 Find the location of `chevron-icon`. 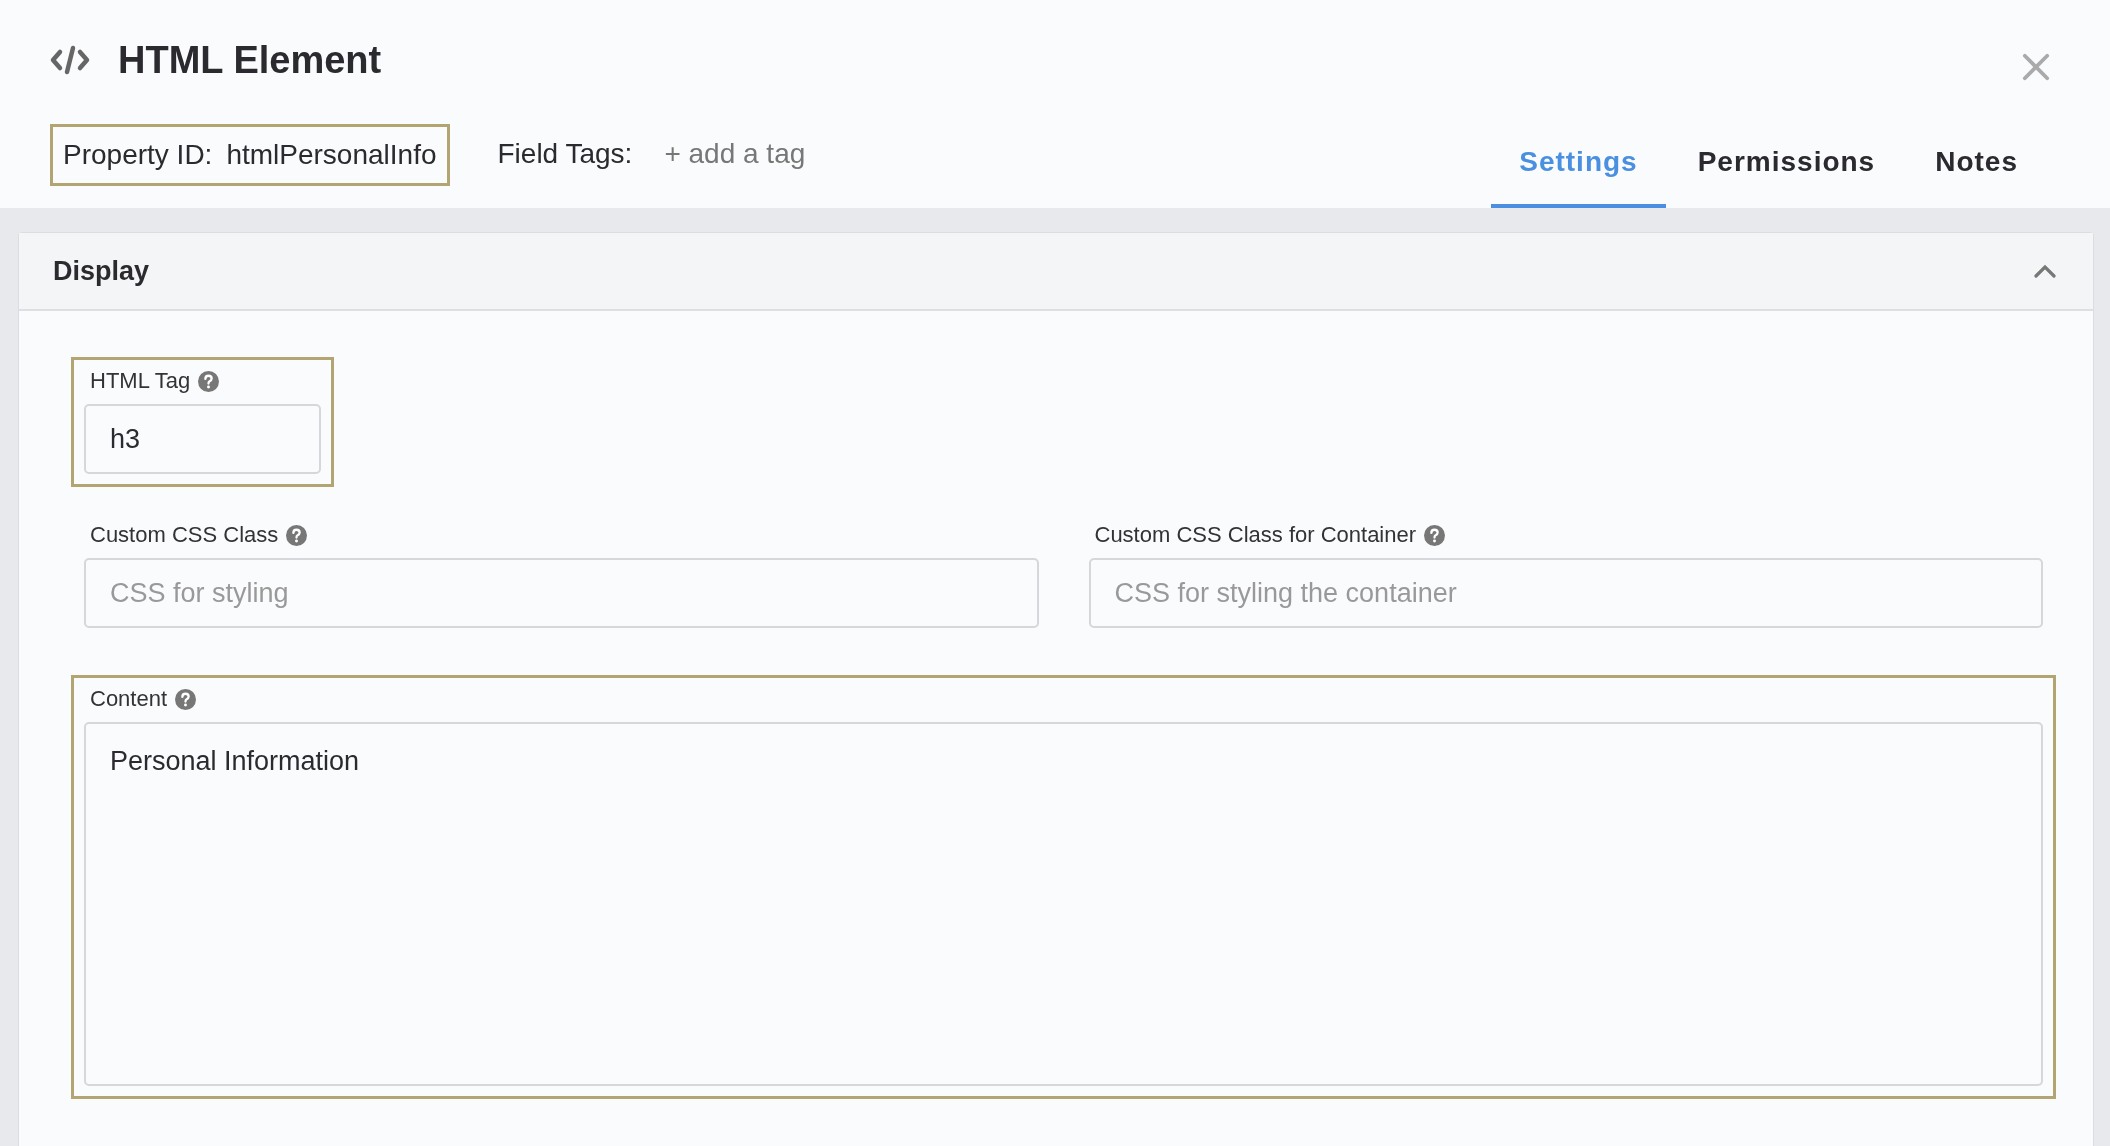

chevron-icon is located at coordinates (2045, 271).